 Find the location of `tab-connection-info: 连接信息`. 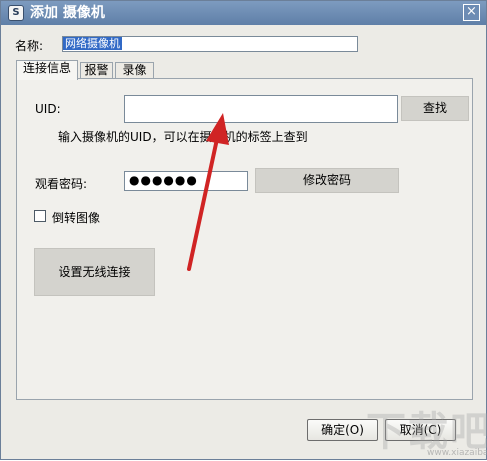

tab-connection-info: 连接信息 is located at coordinates (47, 70).